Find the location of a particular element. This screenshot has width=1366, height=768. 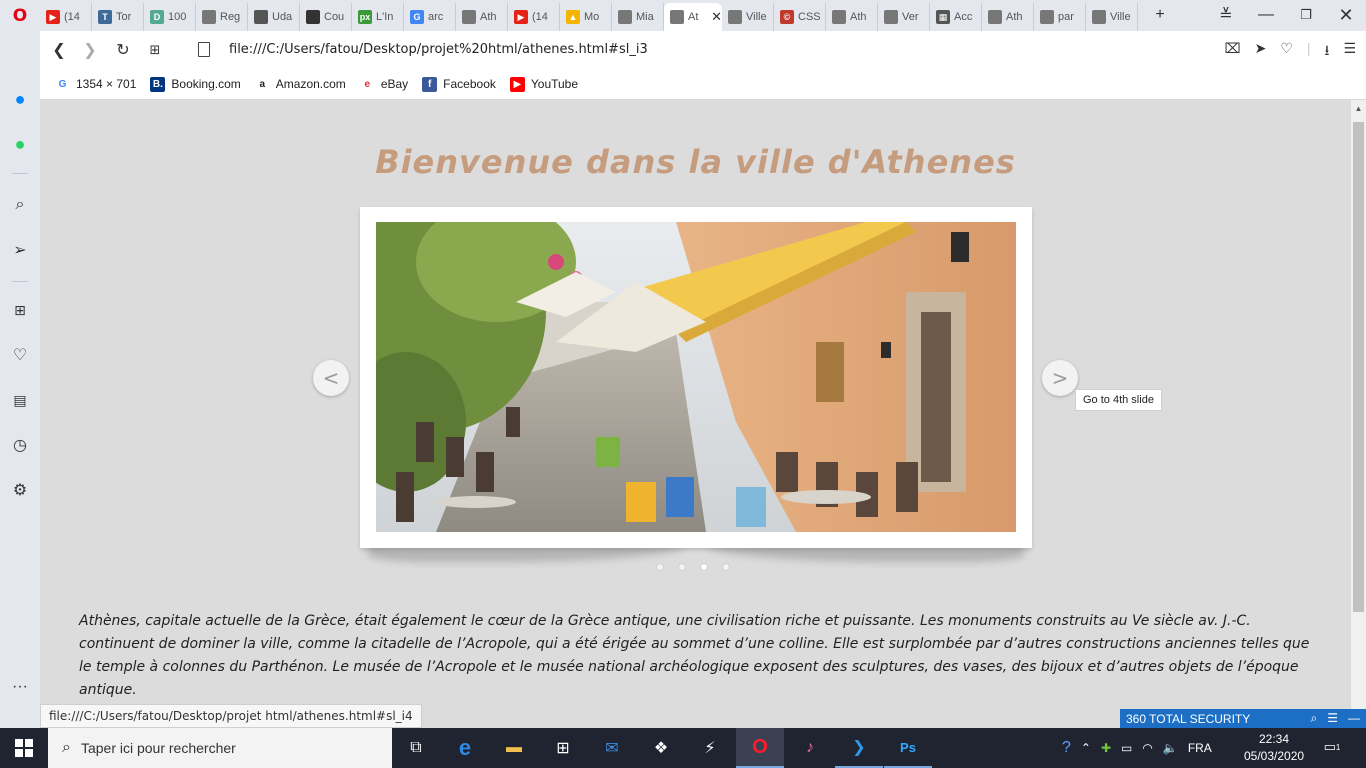

mail-icon: ✉ is located at coordinates (612, 748).